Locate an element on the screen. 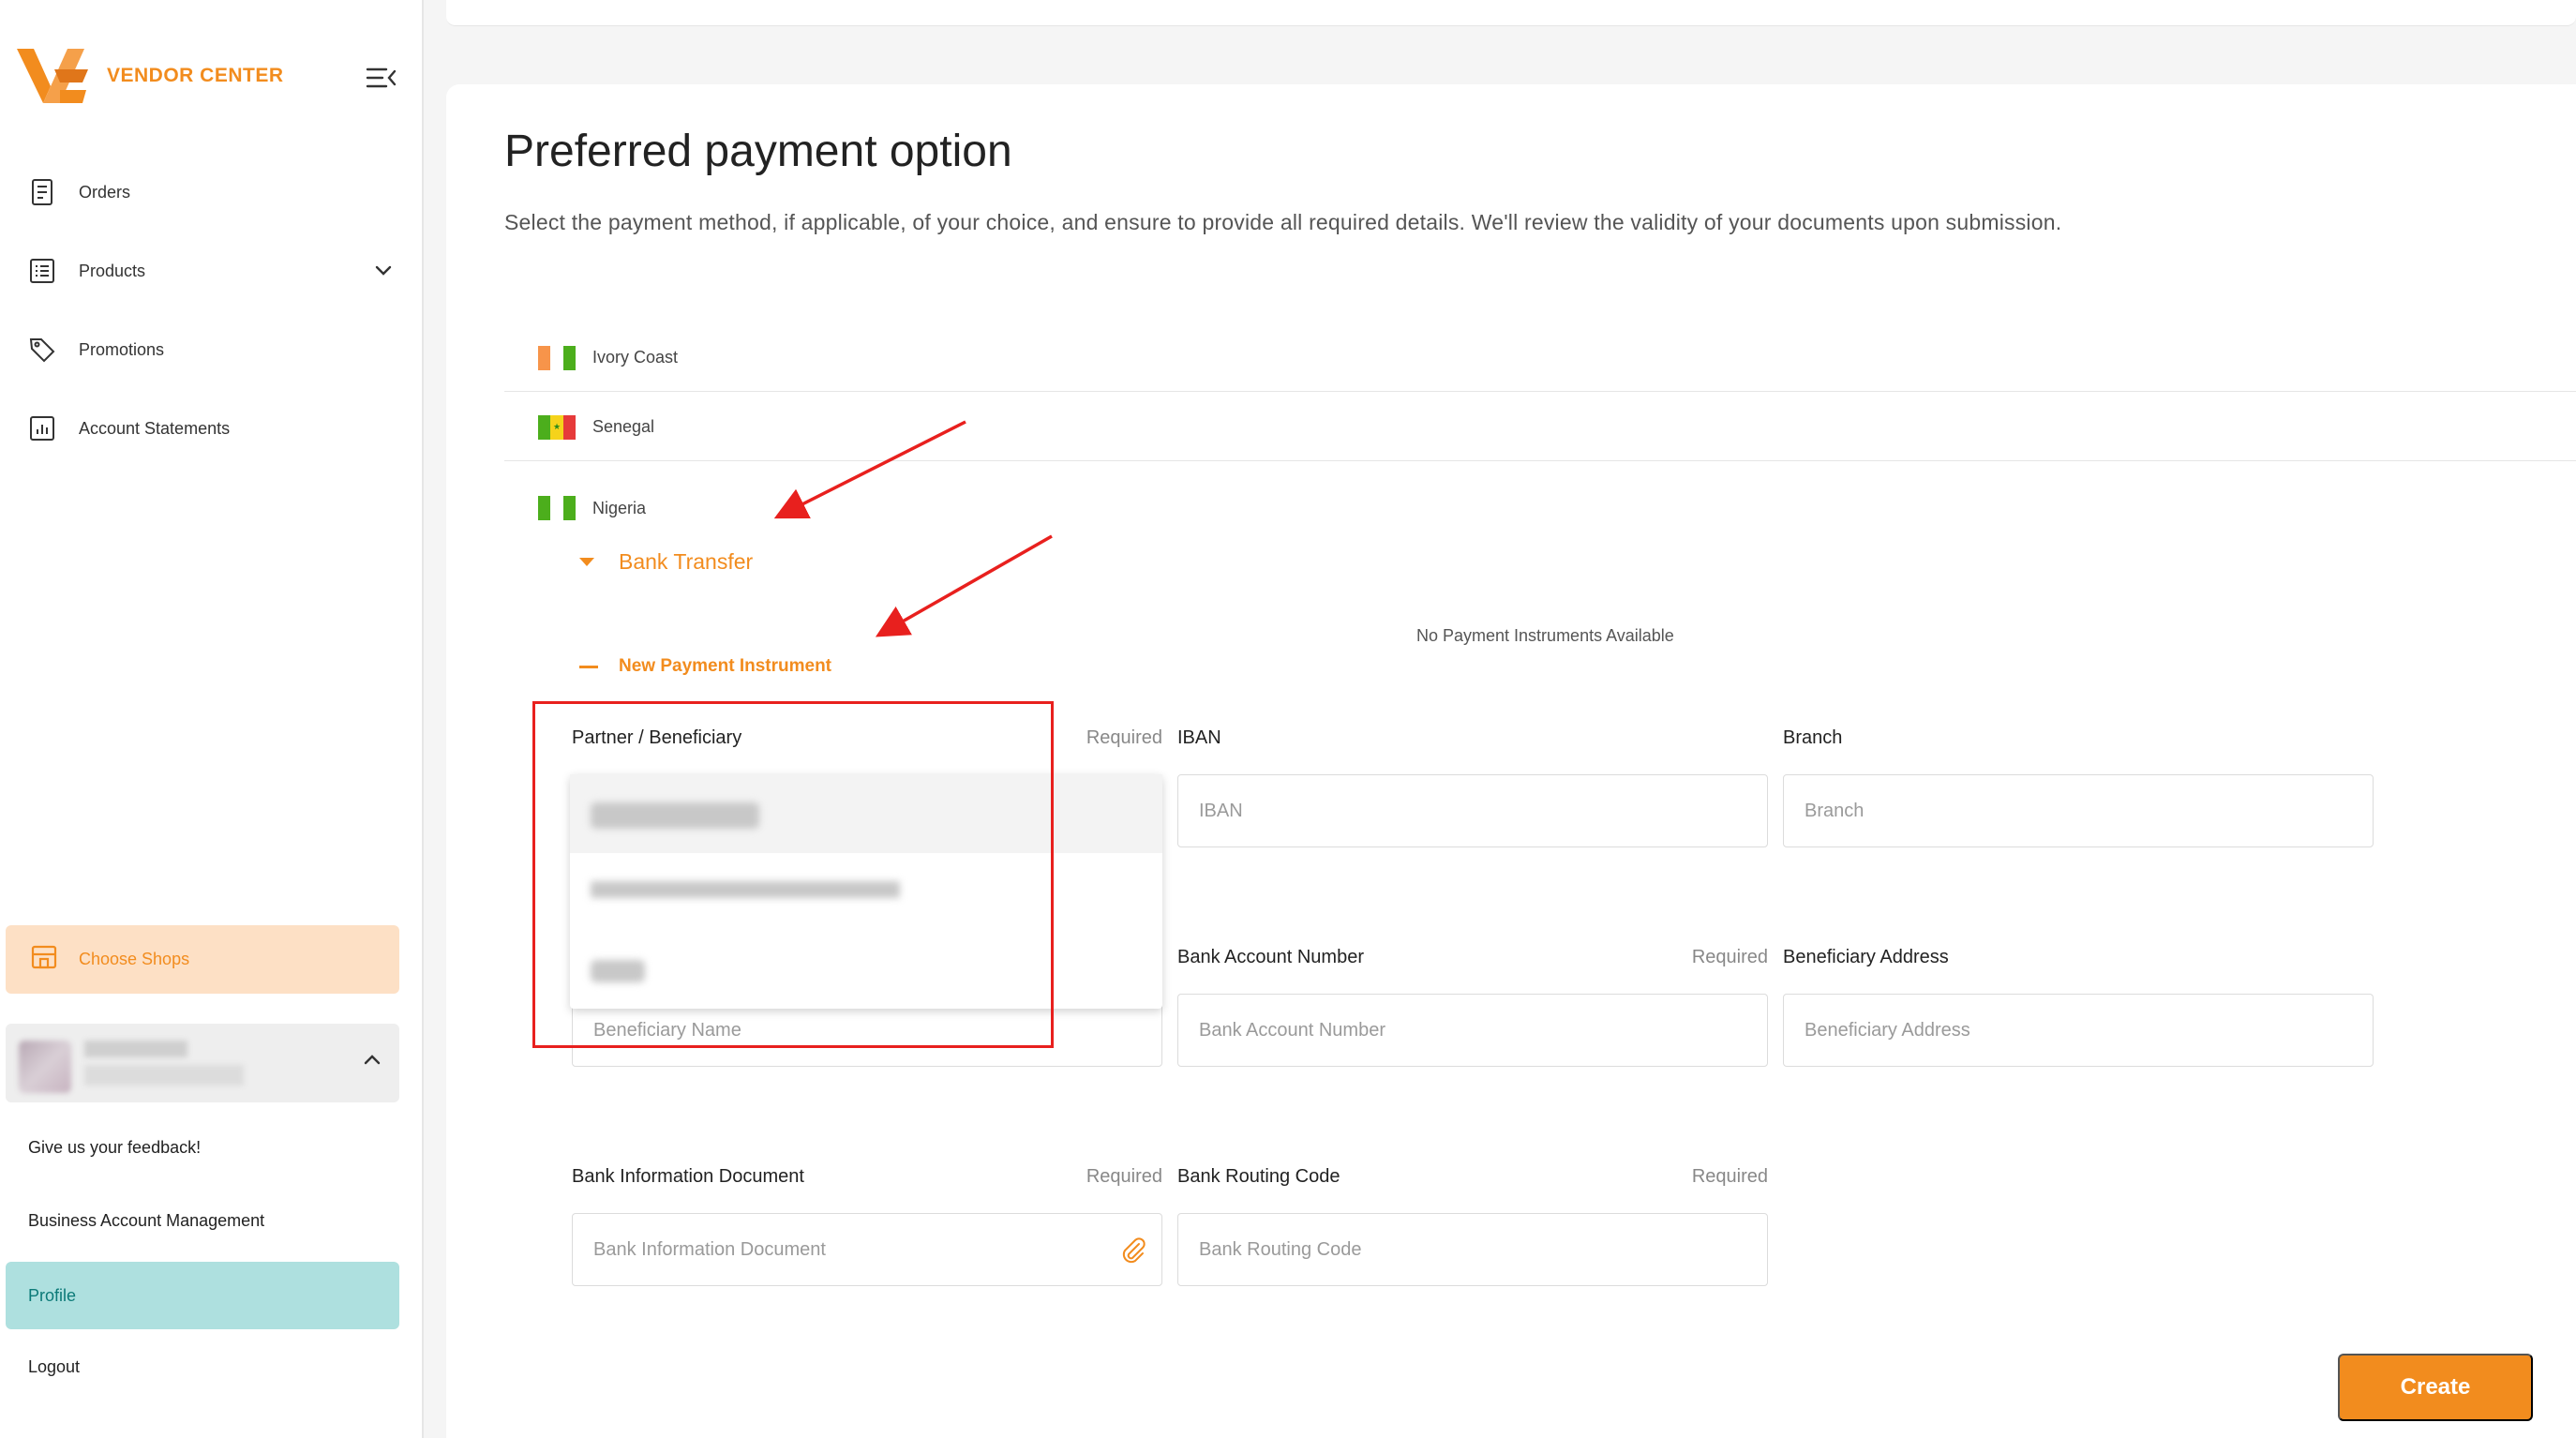 Image resolution: width=2576 pixels, height=1438 pixels. profile-label: Profile is located at coordinates (52, 1295).